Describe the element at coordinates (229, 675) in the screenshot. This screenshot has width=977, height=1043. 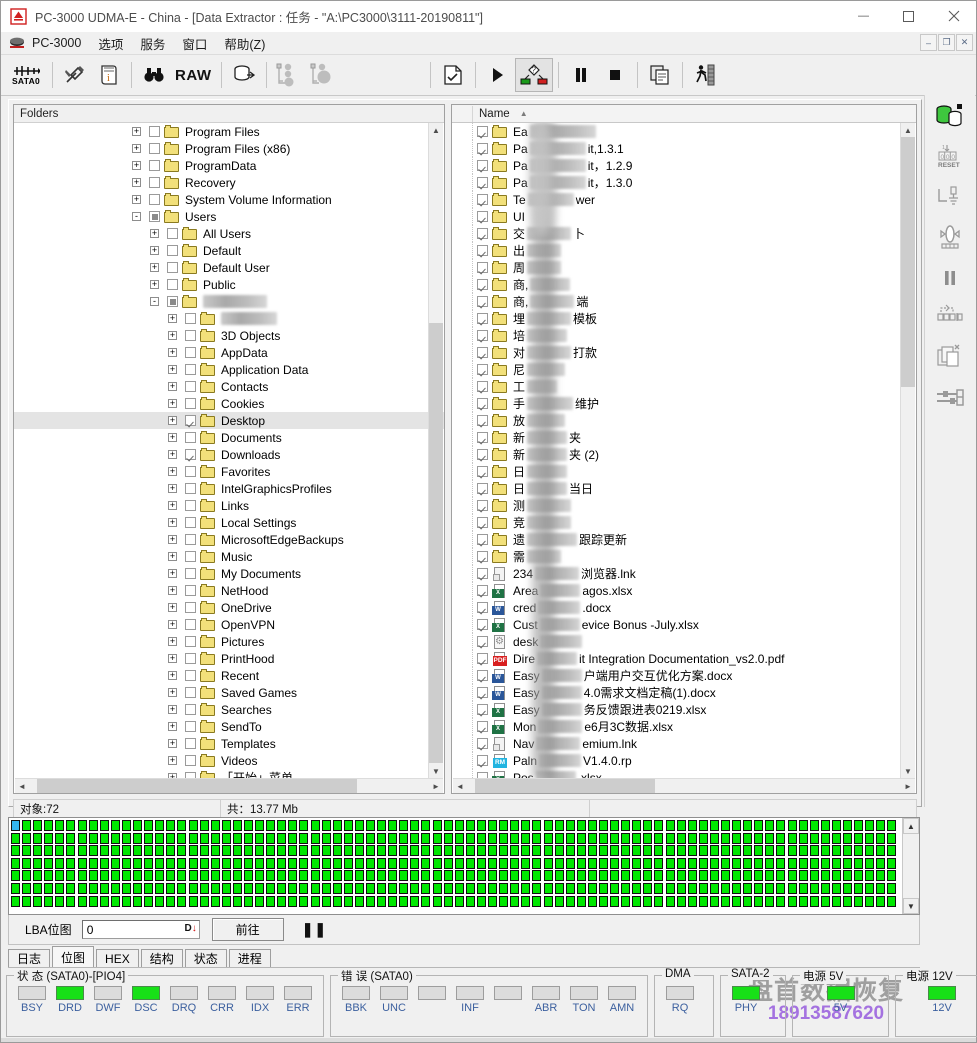
I see `tree-item: + Recent` at that location.